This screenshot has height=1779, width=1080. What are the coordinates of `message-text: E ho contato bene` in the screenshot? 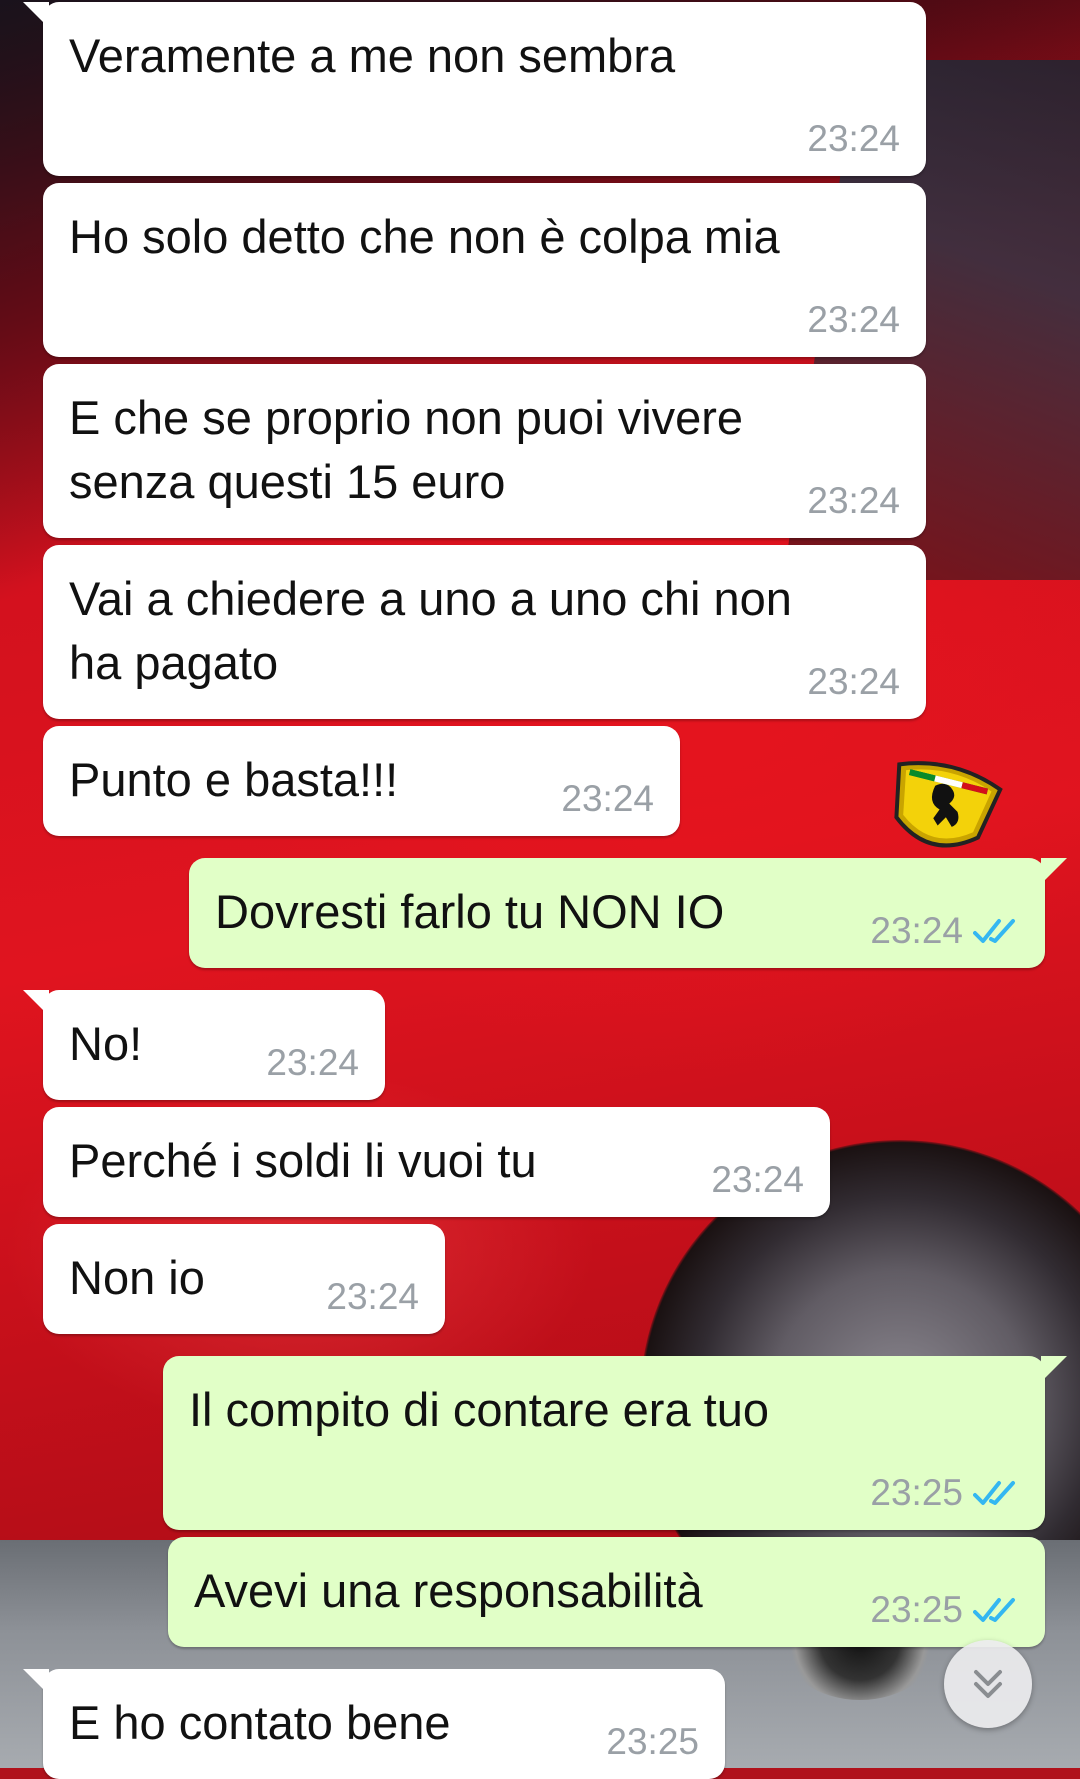 It's located at (260, 1722).